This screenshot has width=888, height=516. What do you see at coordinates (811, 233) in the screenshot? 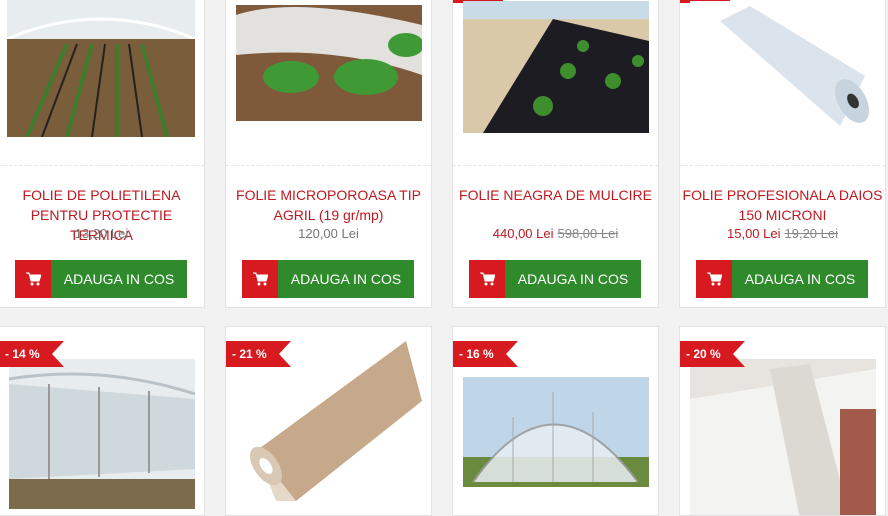
I see `old-price: 19,20 Lei` at bounding box center [811, 233].